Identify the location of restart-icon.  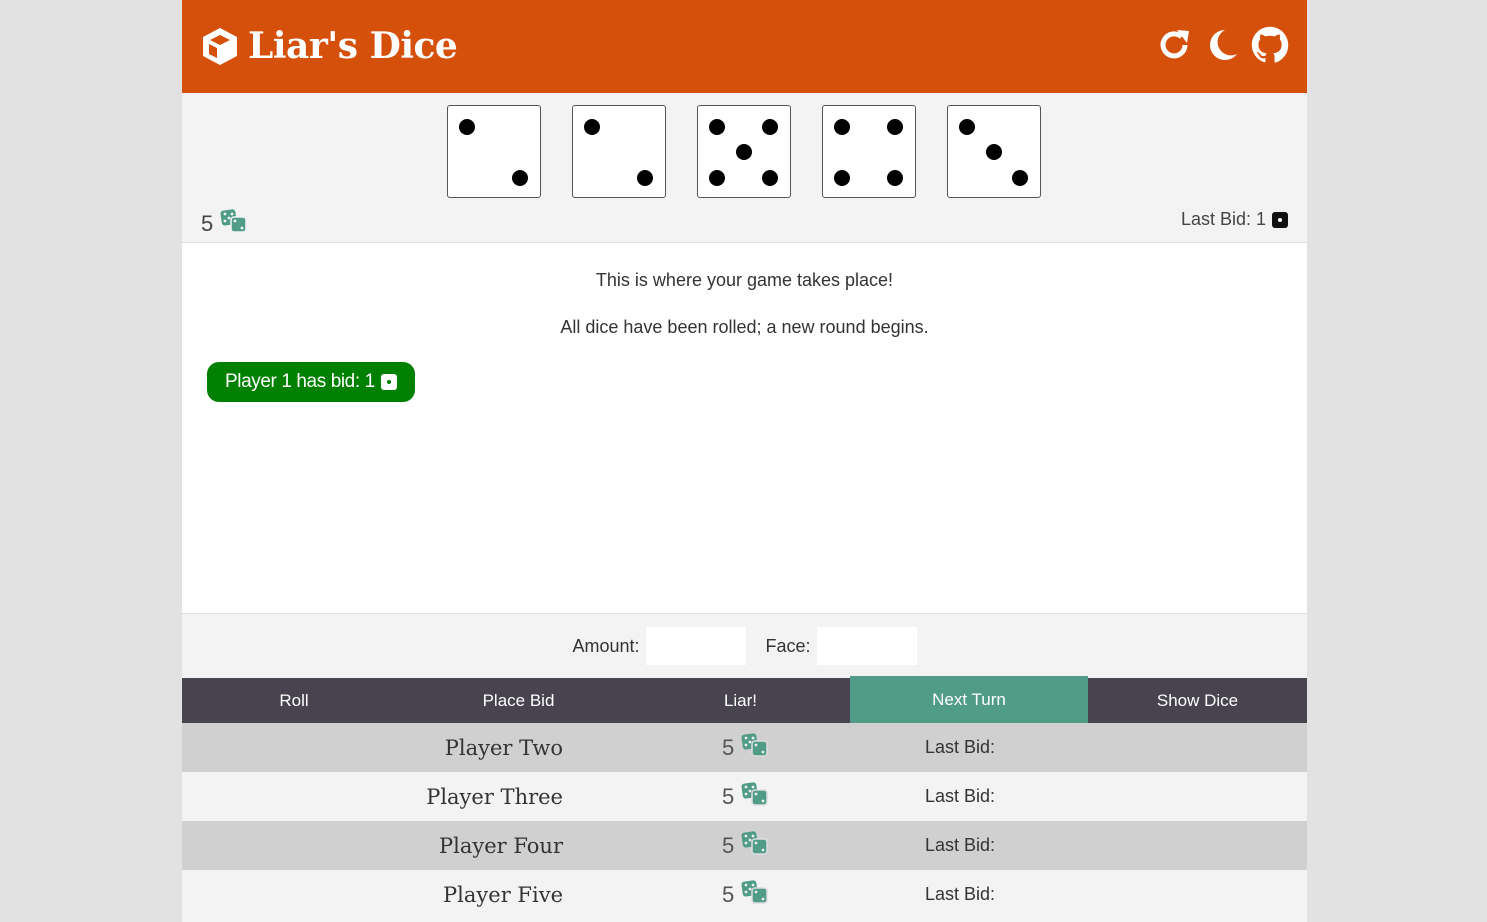
(1174, 45).